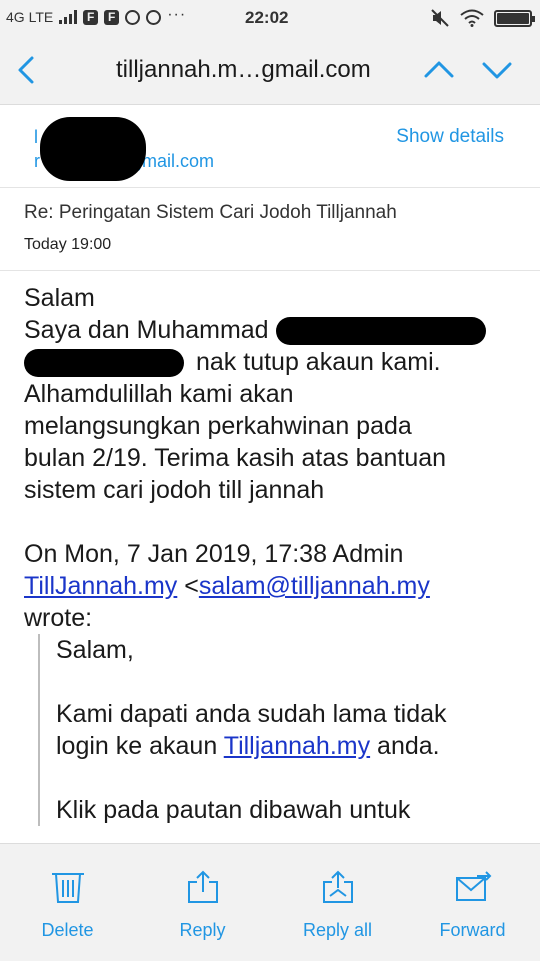 The height and width of the screenshot is (961, 540). I want to click on tilljannah-link: TillJannah.my, so click(100, 586).